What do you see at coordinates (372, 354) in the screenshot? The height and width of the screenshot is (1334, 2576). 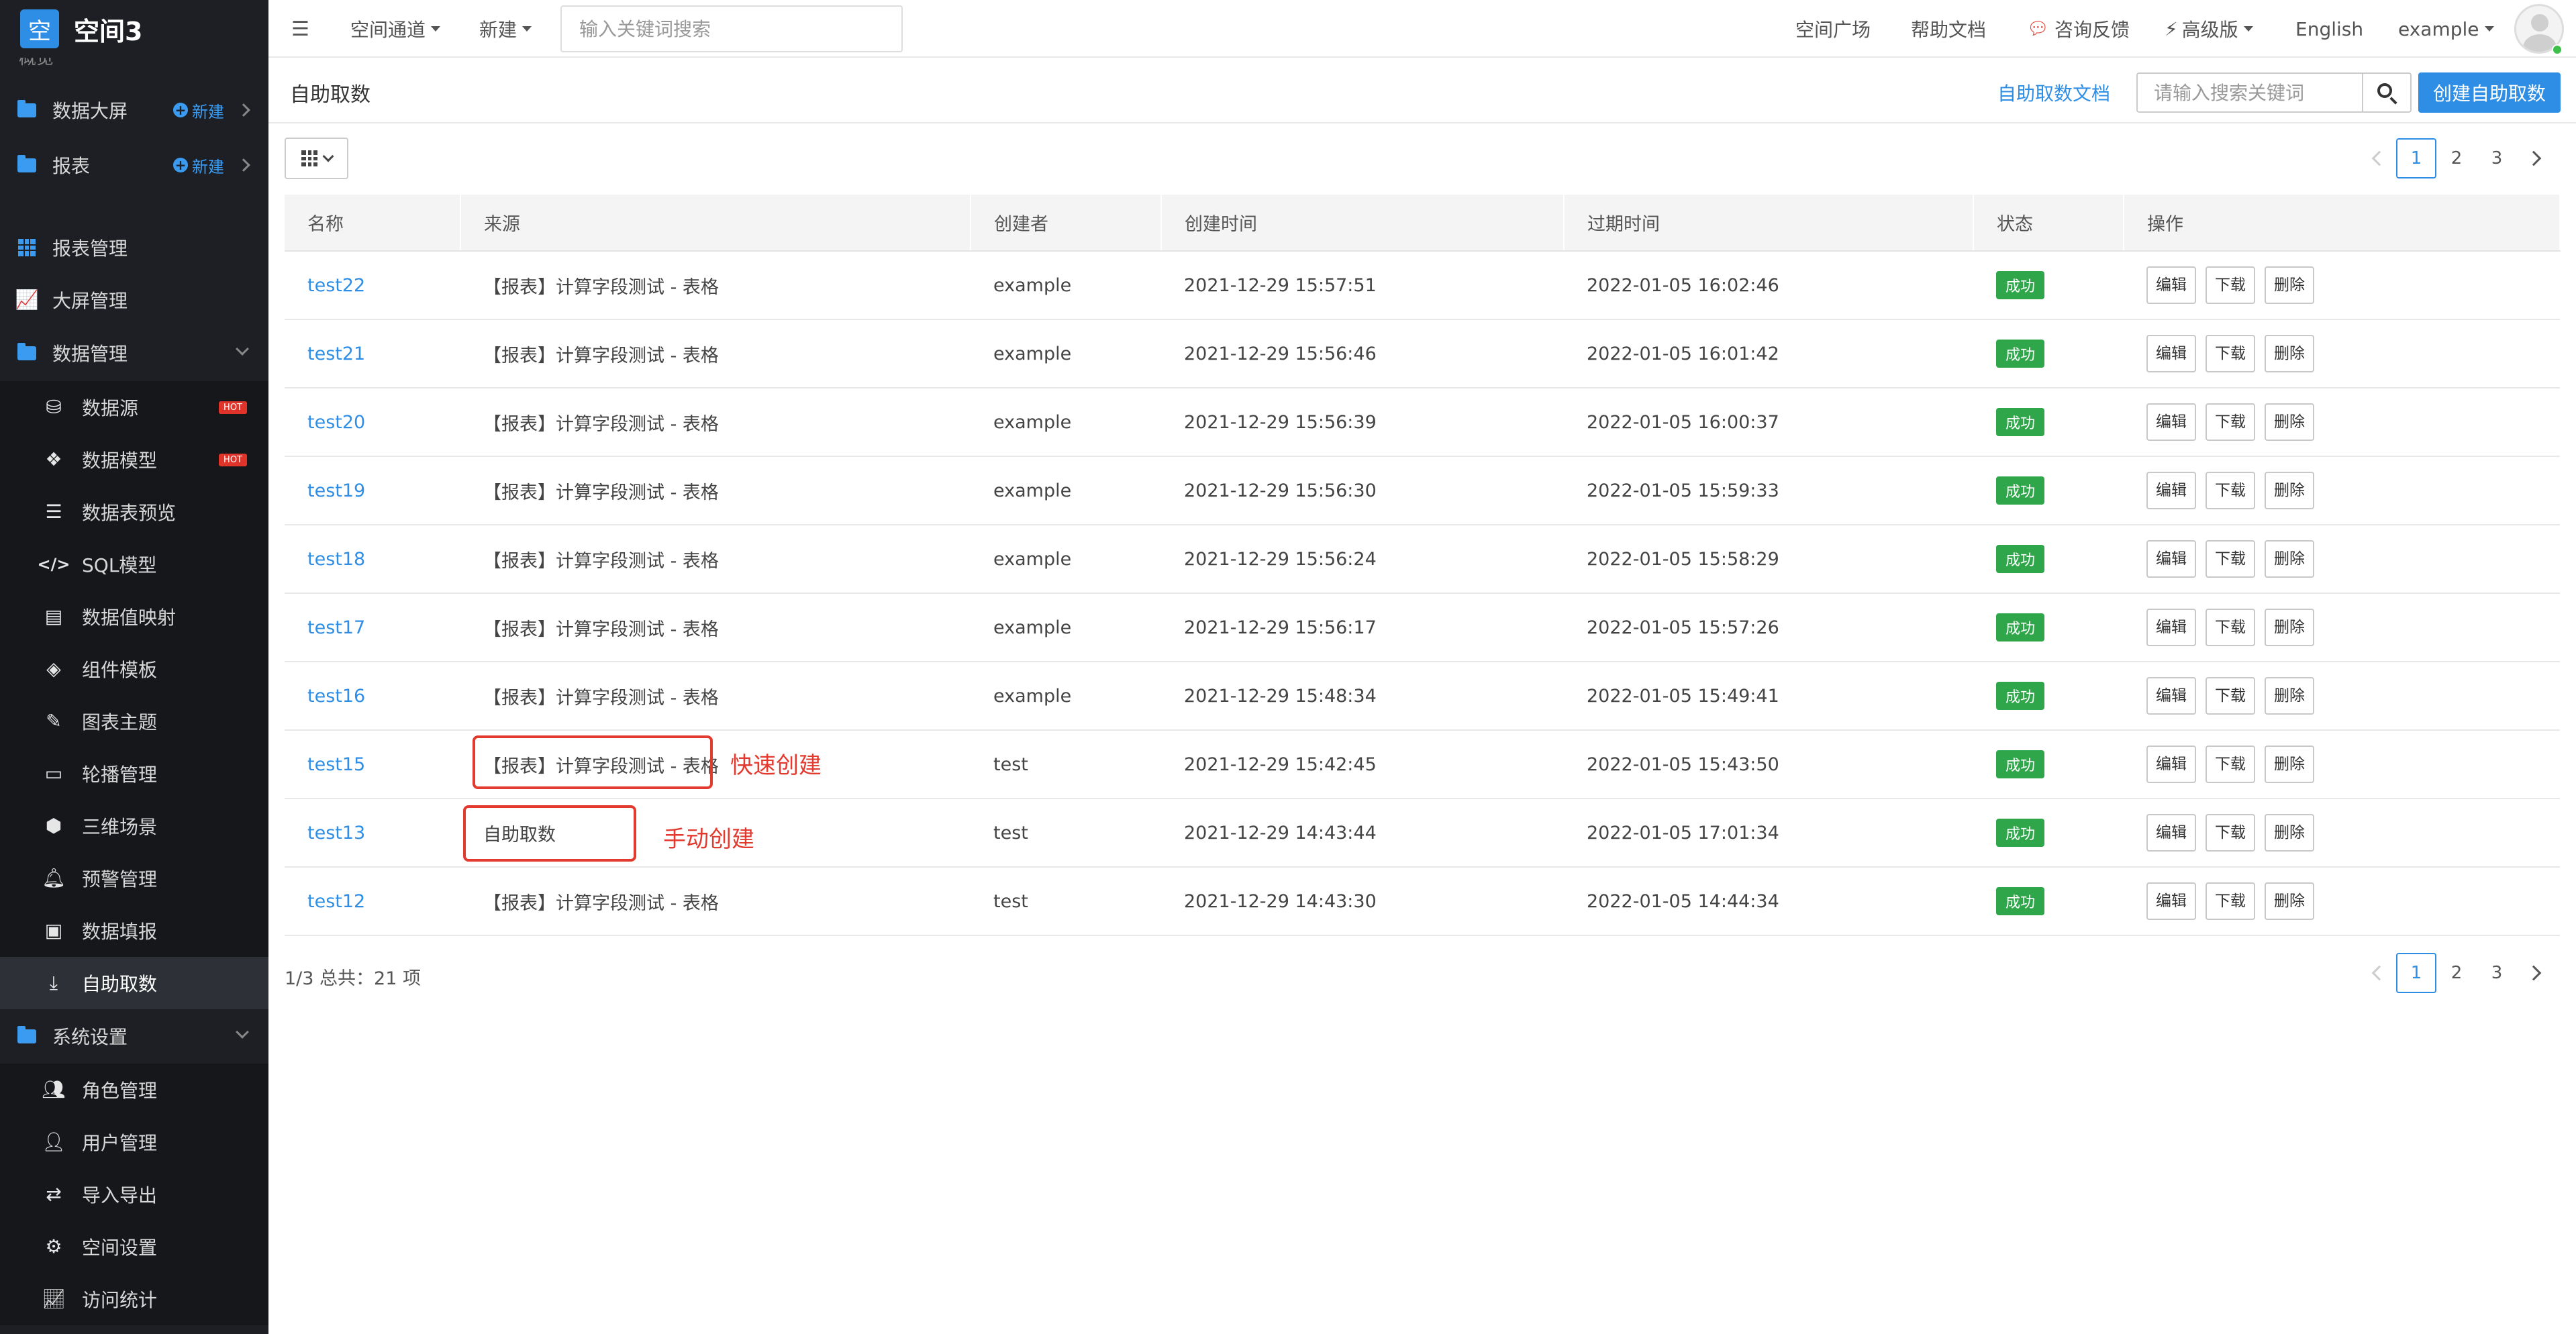 I see `row-name-link: test21` at bounding box center [372, 354].